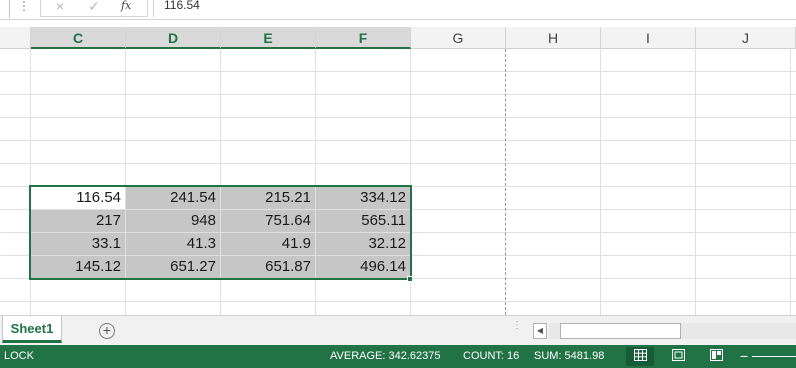 Image resolution: width=796 pixels, height=368 pixels. What do you see at coordinates (540, 331) in the screenshot?
I see `scroll-left-icon: ◀` at bounding box center [540, 331].